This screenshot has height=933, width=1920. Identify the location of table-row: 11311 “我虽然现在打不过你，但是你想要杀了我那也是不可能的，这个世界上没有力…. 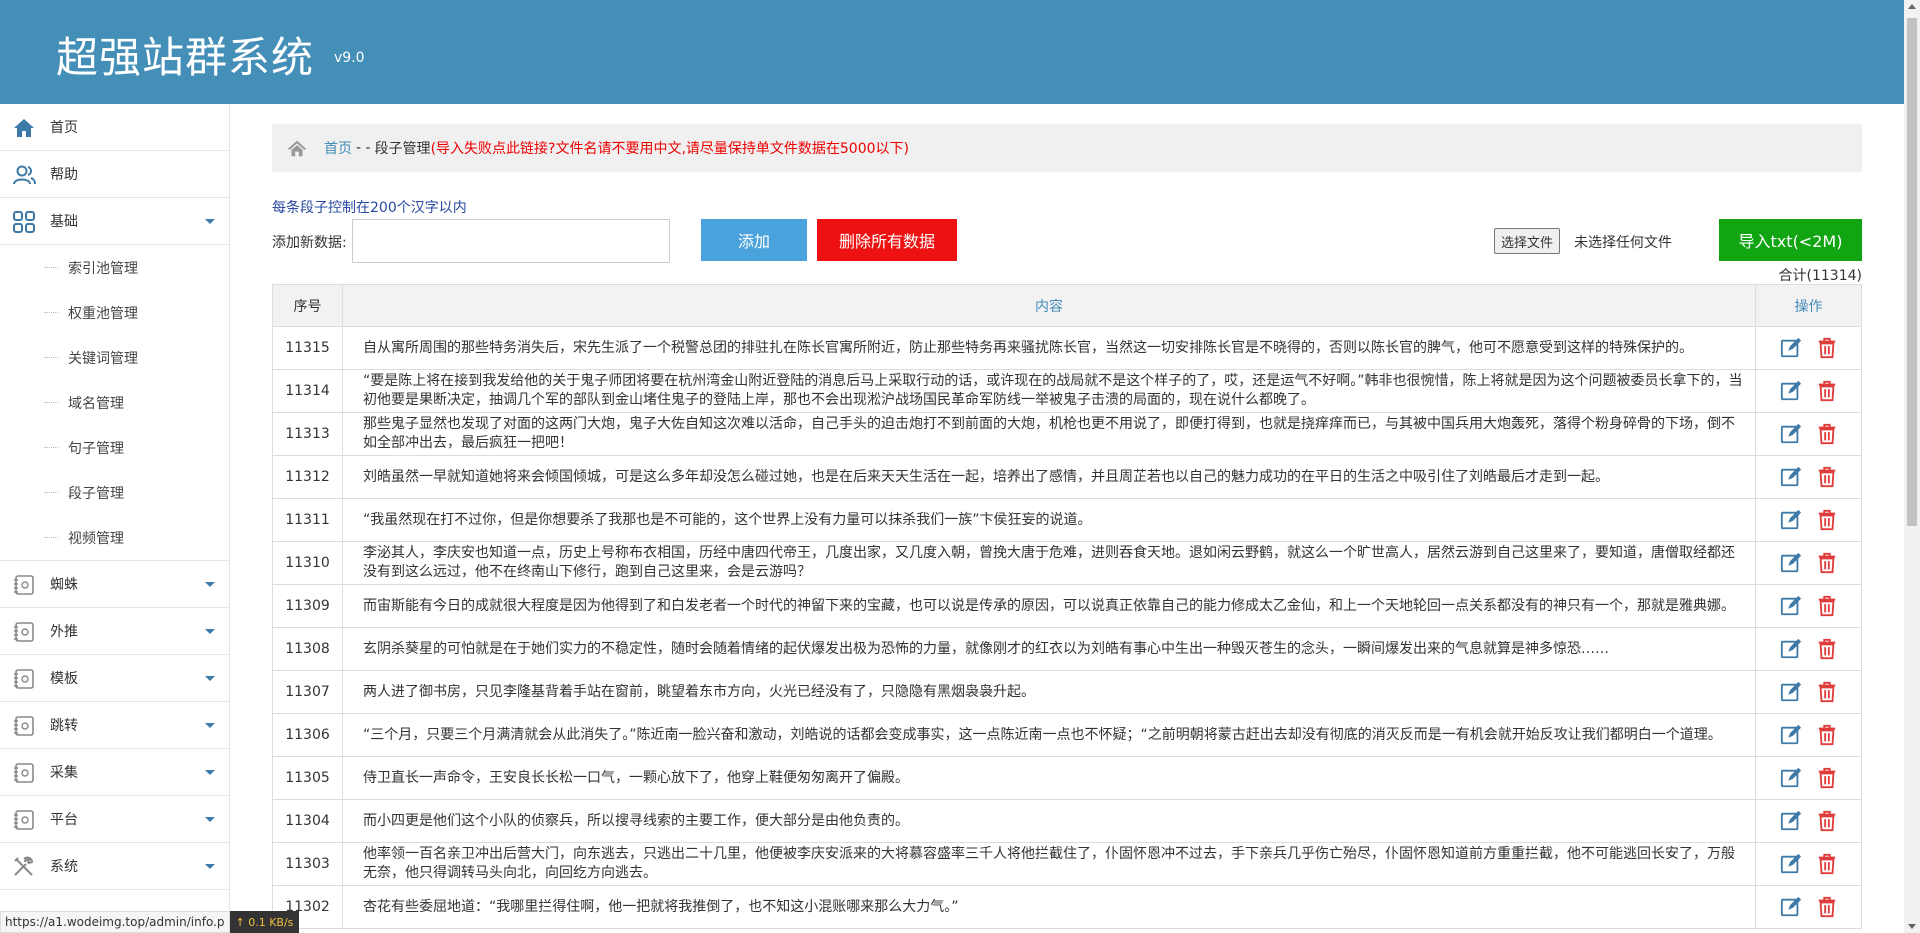
(1067, 520).